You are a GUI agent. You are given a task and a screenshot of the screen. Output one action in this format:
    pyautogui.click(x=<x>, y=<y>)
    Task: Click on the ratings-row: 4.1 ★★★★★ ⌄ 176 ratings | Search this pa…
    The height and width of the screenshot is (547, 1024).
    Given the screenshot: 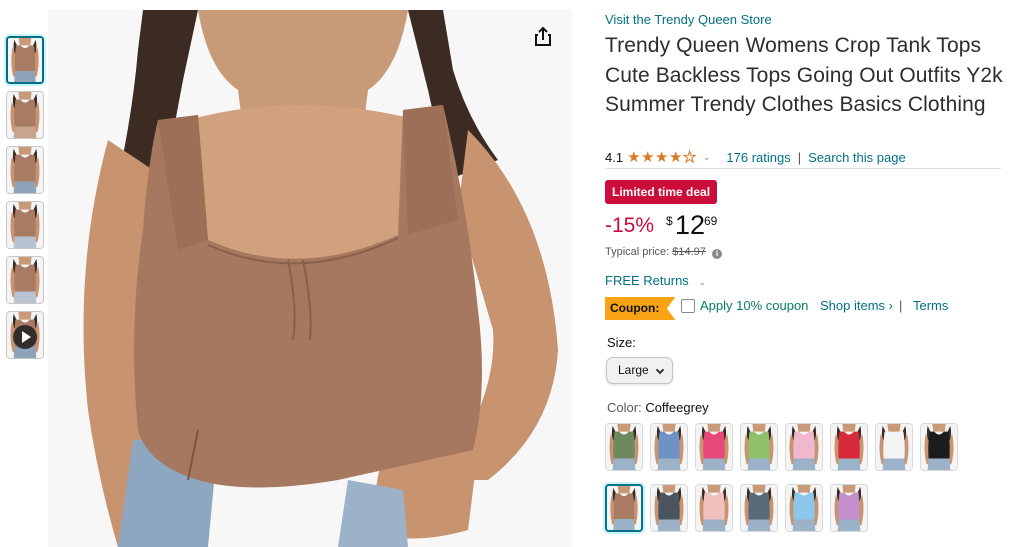 What is the action you would take?
    pyautogui.click(x=755, y=157)
    